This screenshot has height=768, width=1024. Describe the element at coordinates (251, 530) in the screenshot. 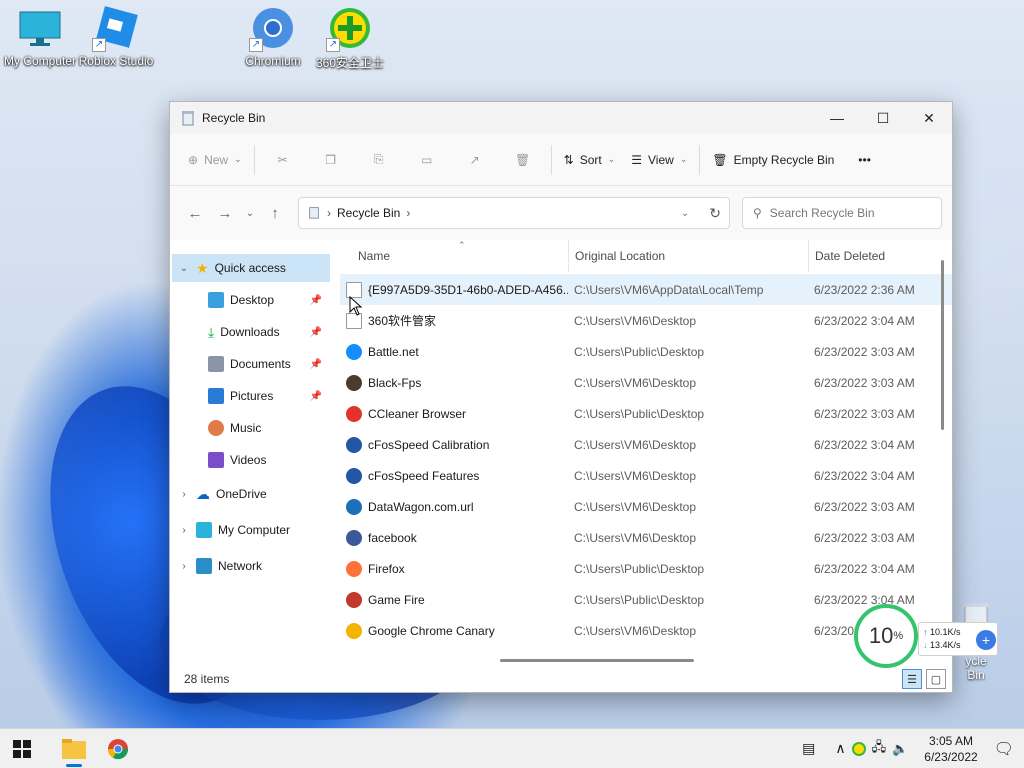

I see `sidebar-item-my-computer: › My Computer` at that location.